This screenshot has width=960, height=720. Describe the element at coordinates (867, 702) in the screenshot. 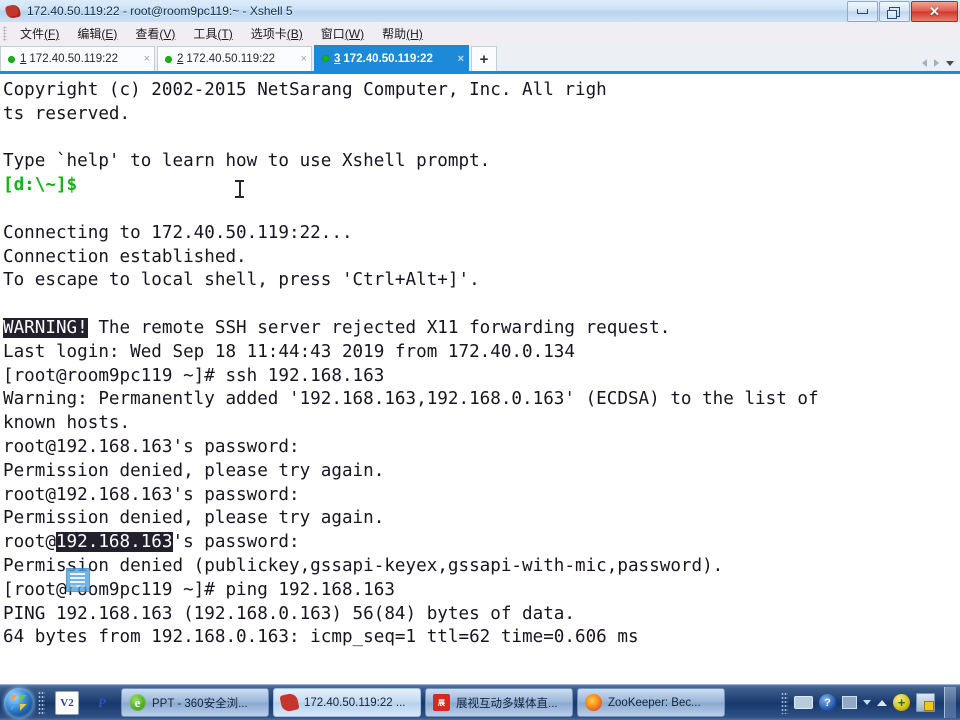

I see `chevron-down-icon` at that location.